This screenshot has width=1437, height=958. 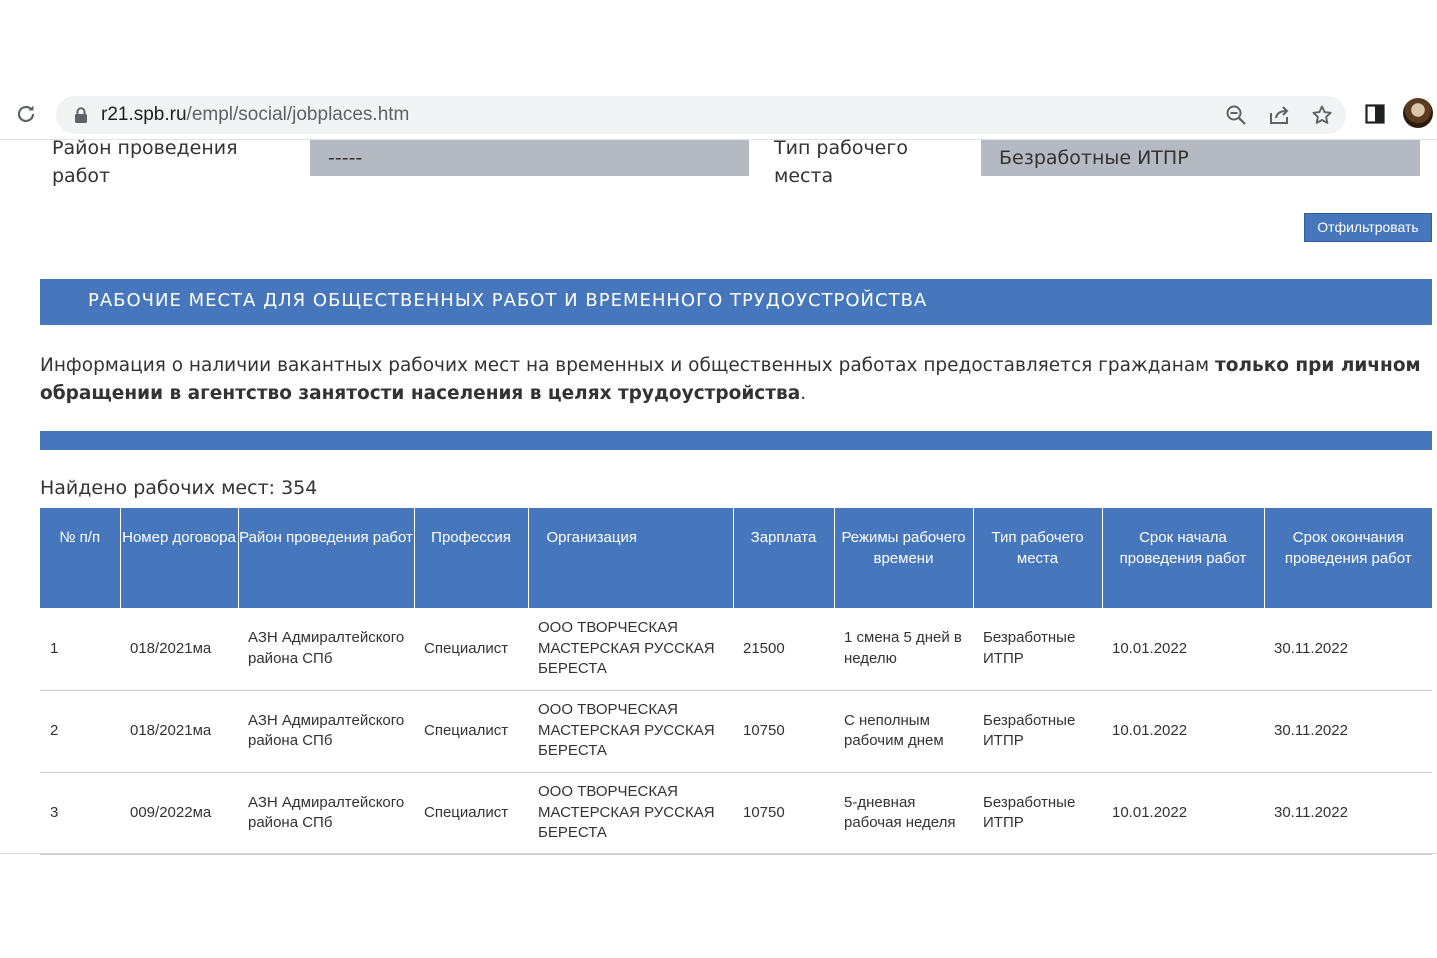 What do you see at coordinates (903, 813) in the screenshot?
I see `cell-work-schedule: 5-дневная рабочая неделя` at bounding box center [903, 813].